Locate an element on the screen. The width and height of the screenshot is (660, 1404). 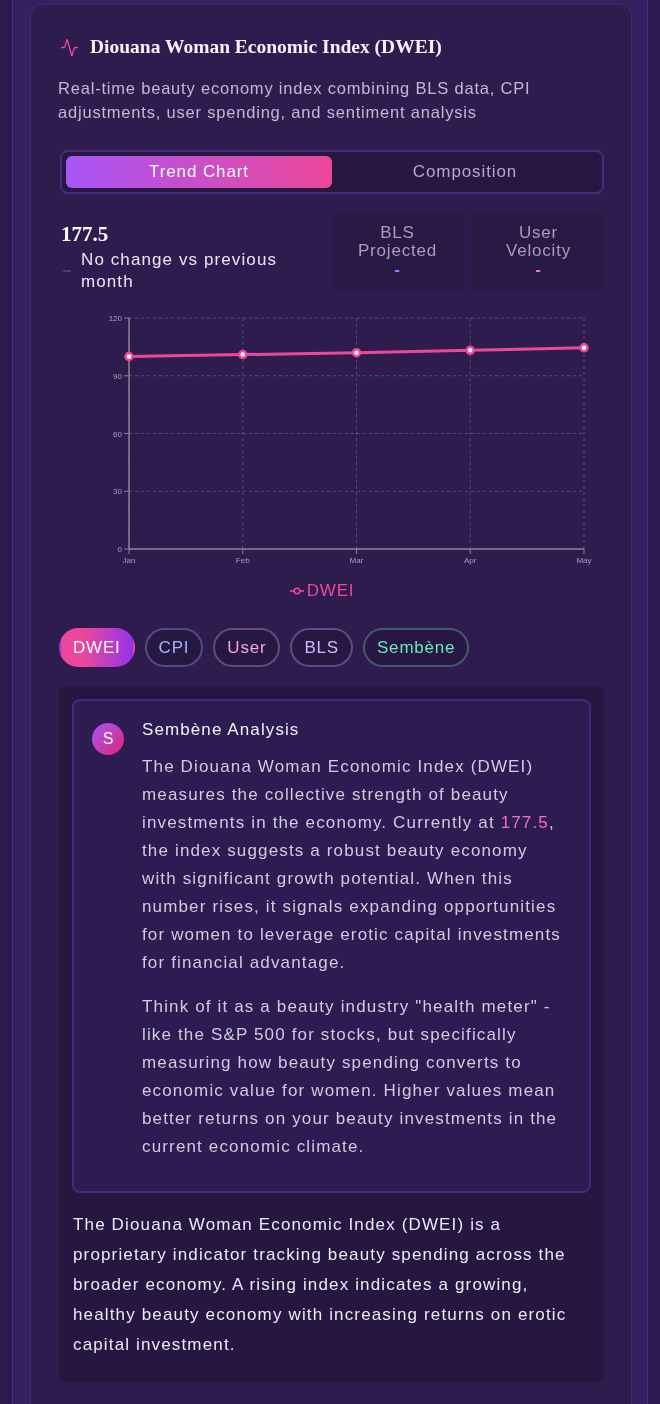
filter-chip: User is located at coordinates (247, 647).